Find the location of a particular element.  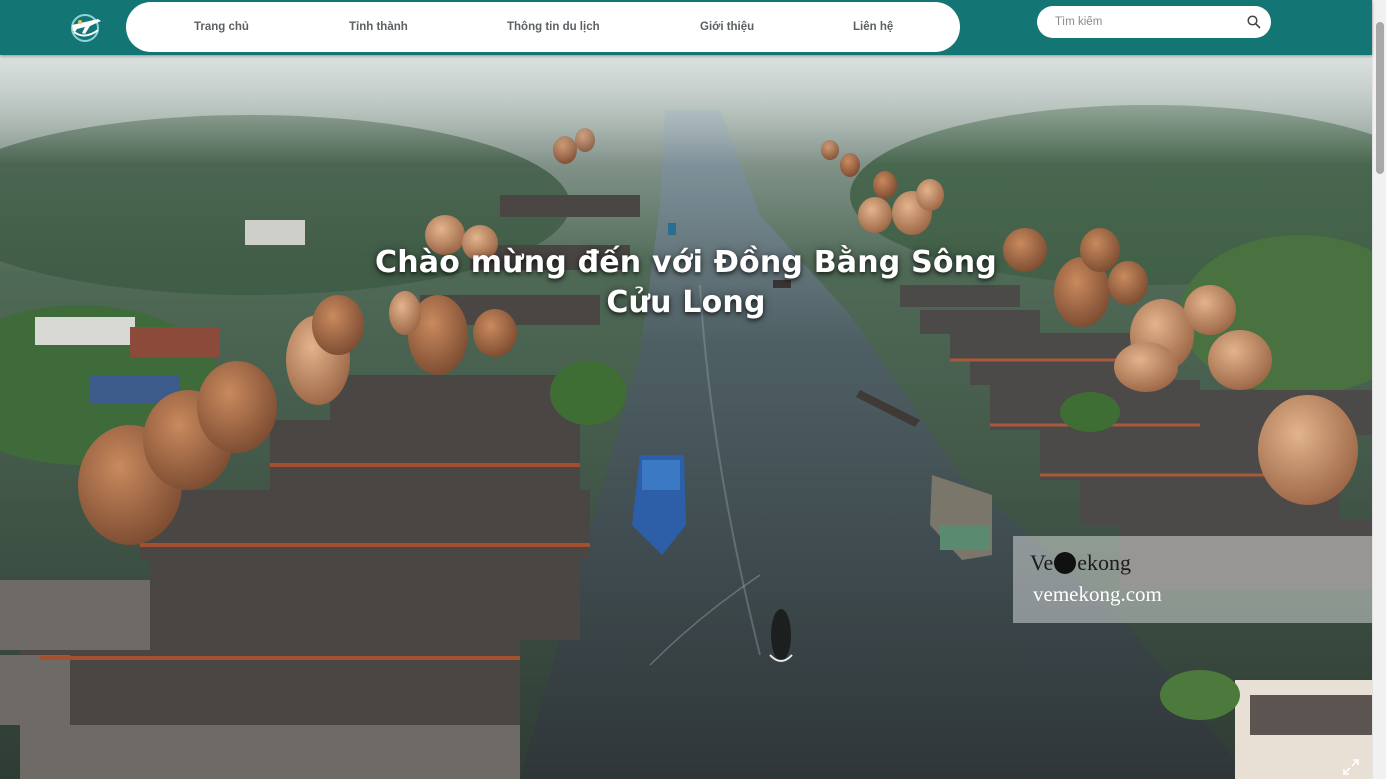

nav-item-home: Trang chủ is located at coordinates (221, 27).